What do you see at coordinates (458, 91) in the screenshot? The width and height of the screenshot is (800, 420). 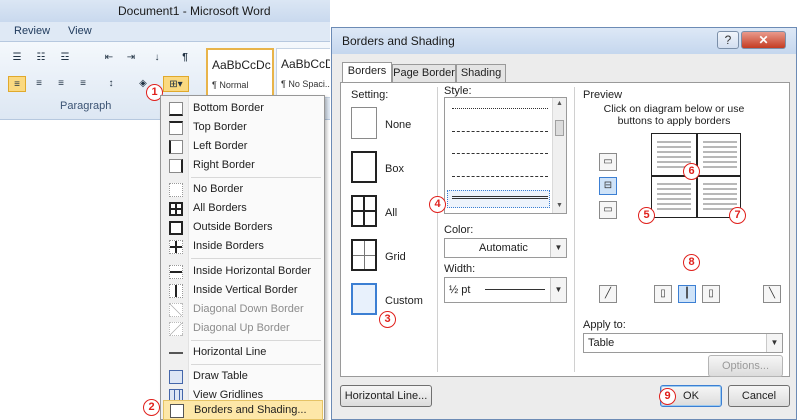 I see `style-label: Style:` at bounding box center [458, 91].